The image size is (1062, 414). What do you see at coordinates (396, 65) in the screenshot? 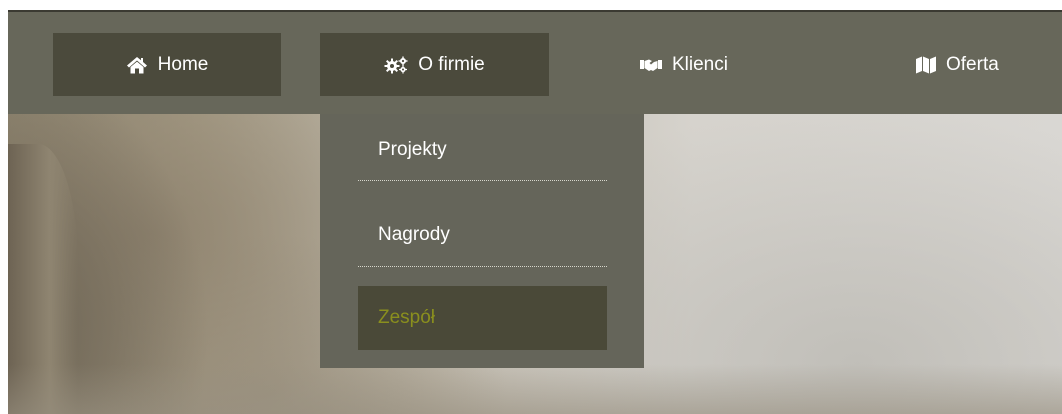
I see `gears-icon` at bounding box center [396, 65].